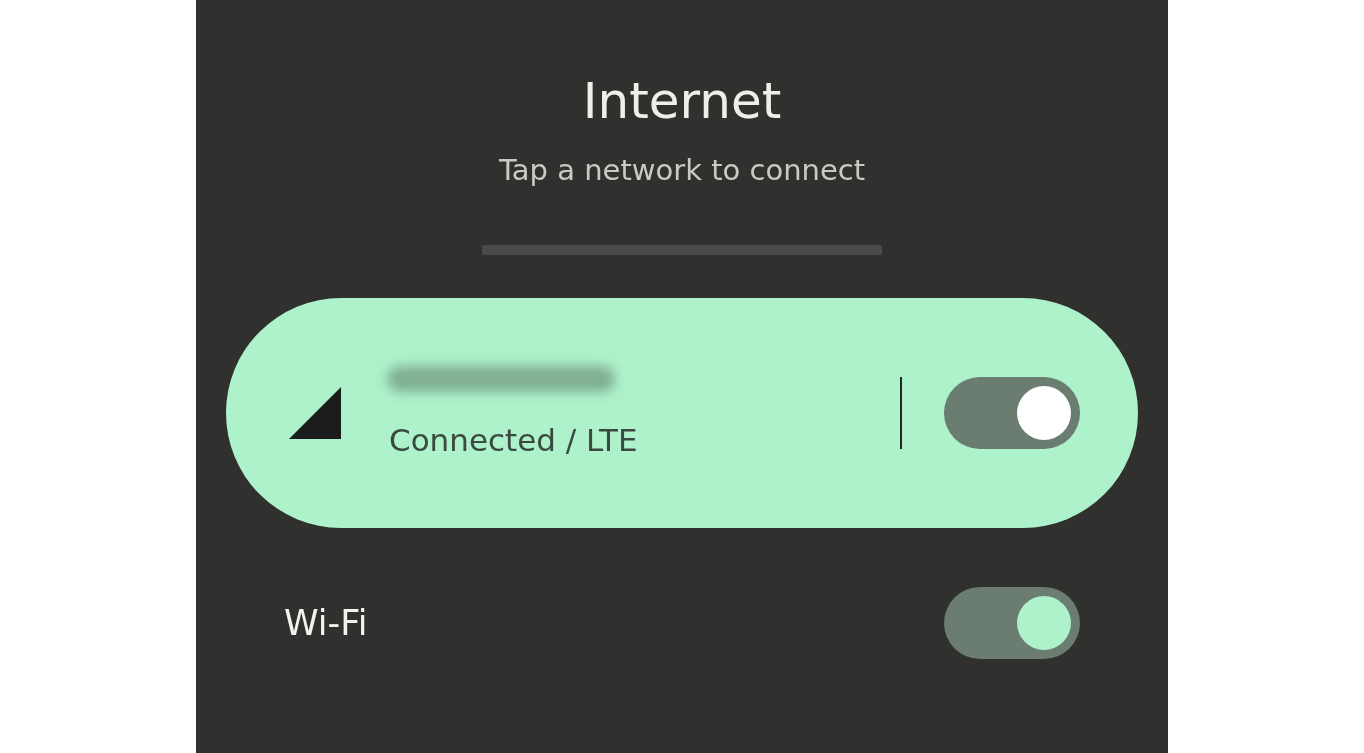 This screenshot has width=1364, height=753. What do you see at coordinates (326, 623) in the screenshot?
I see `wifi-label: Wi-Fi` at bounding box center [326, 623].